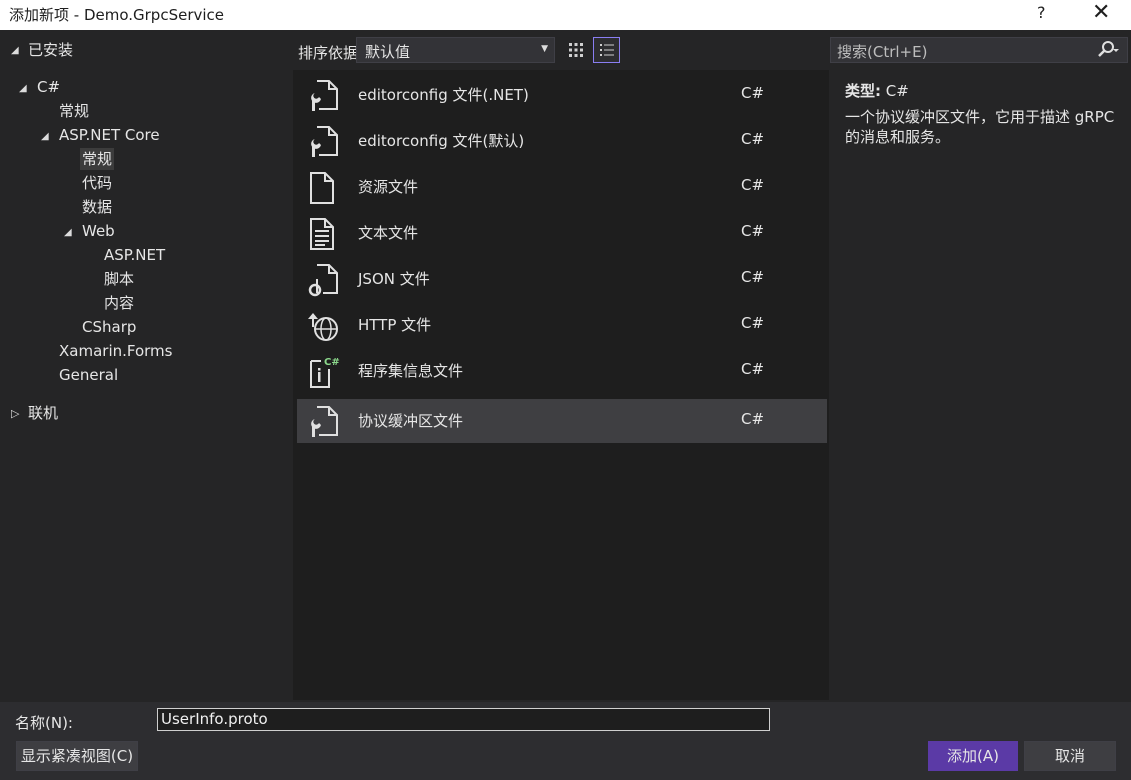  What do you see at coordinates (394, 279) in the screenshot?
I see `item-name: JSON 文件` at bounding box center [394, 279].